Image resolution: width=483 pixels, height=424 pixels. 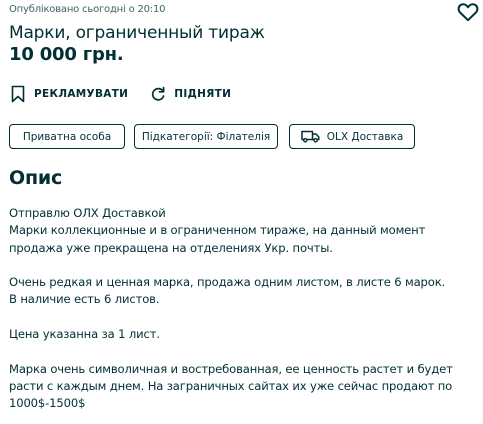 I want to click on listing-title: Марки, ограниченный тираж, so click(x=137, y=33).